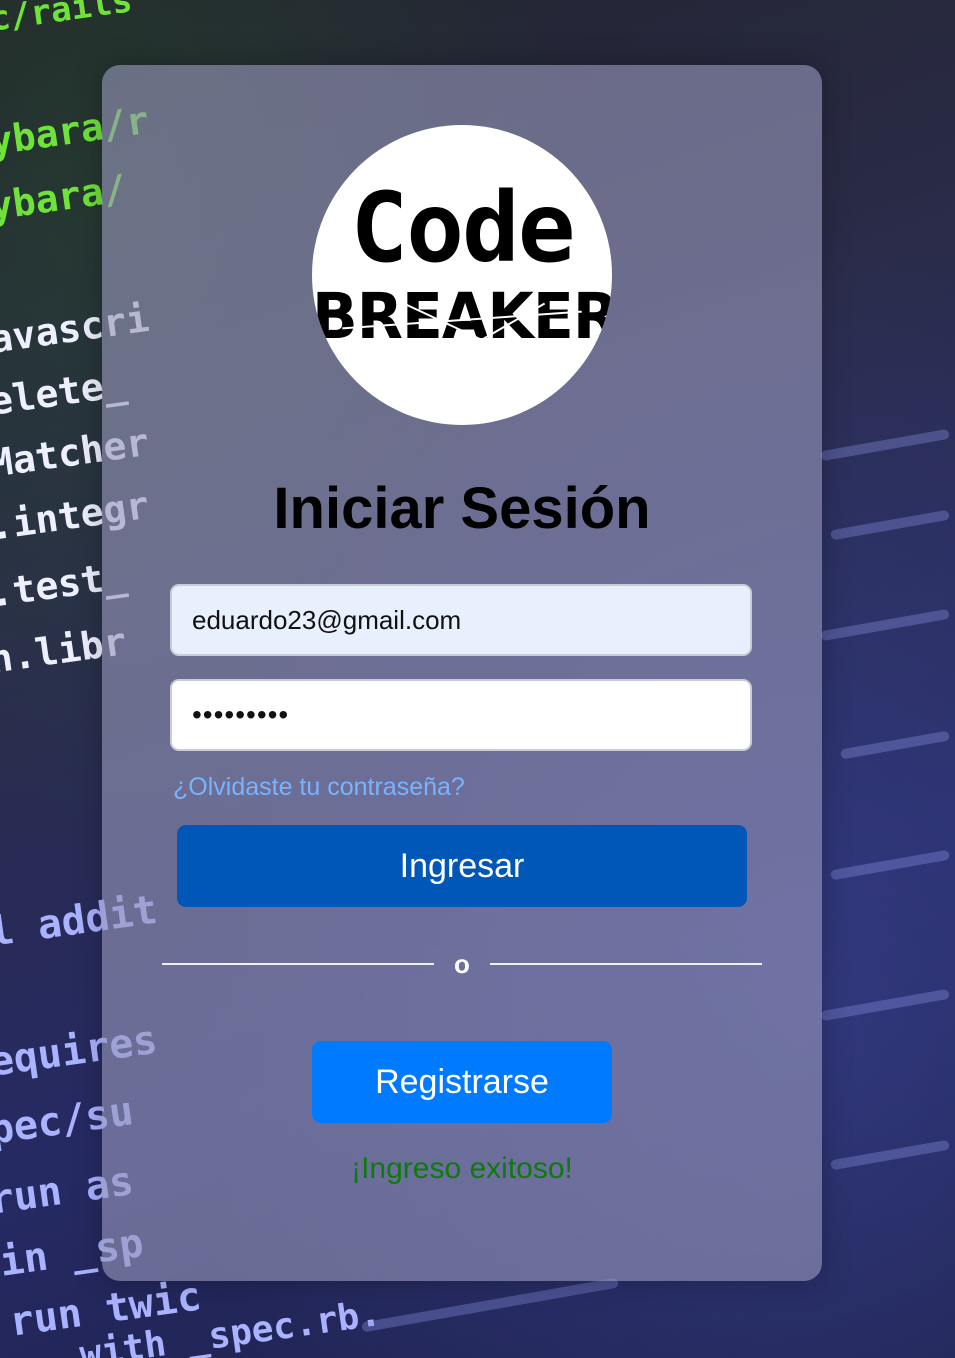  What do you see at coordinates (462, 317) in the screenshot?
I see `logo-breaker-text: BREAKER` at bounding box center [462, 317].